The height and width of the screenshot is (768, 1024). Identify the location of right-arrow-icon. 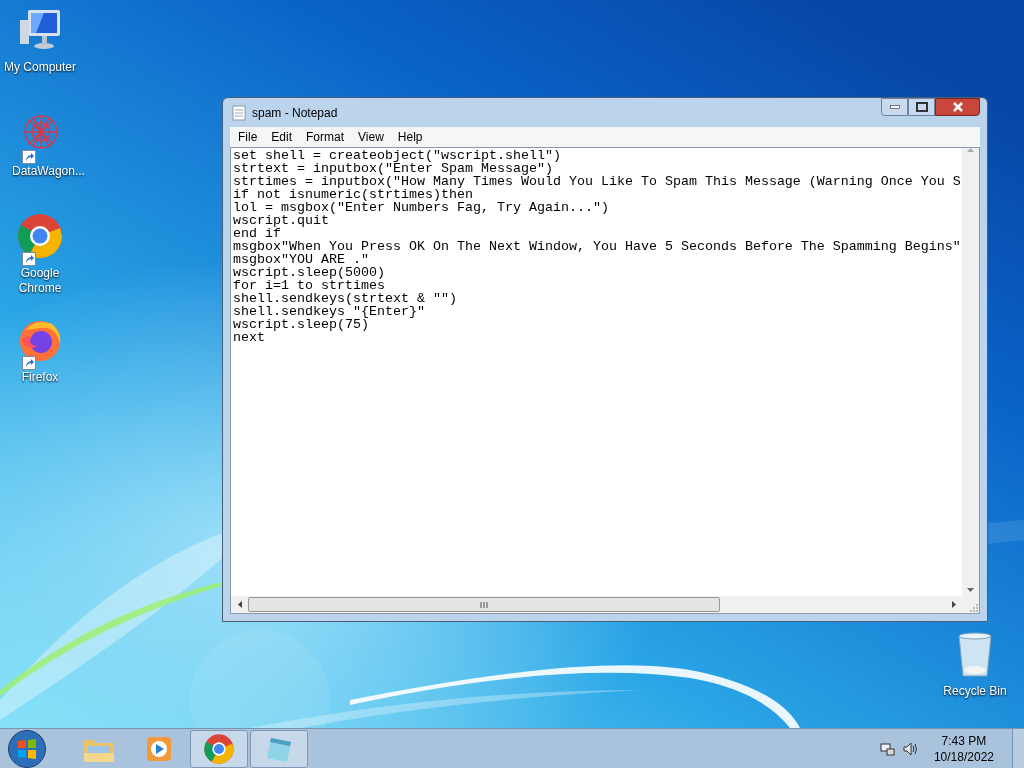
(953, 604).